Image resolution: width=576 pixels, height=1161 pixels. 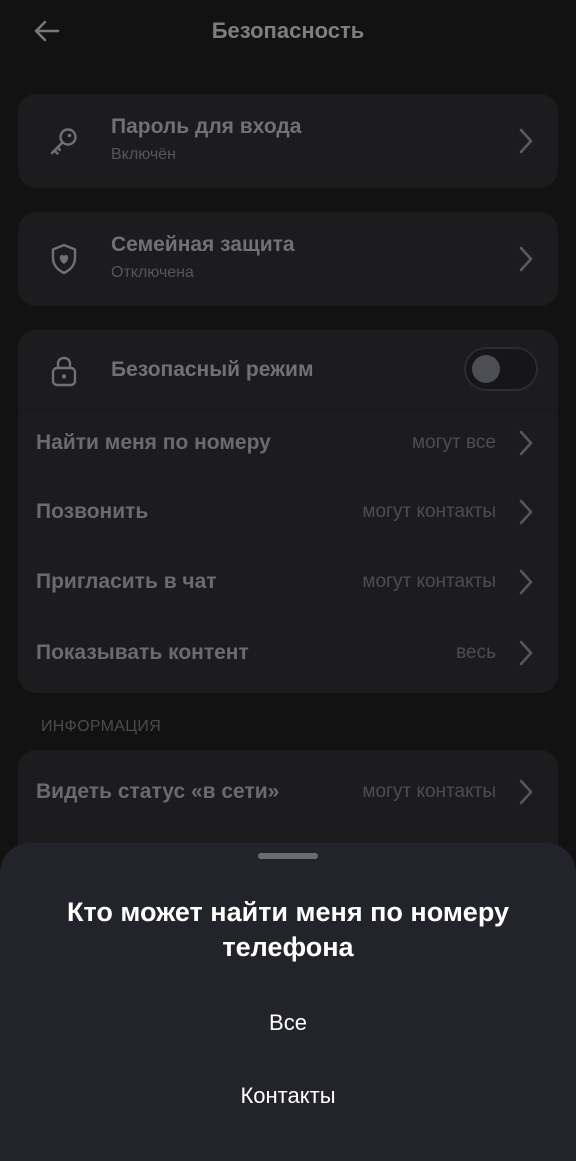 What do you see at coordinates (429, 791) in the screenshot?
I see `online-status-value: могут контакты` at bounding box center [429, 791].